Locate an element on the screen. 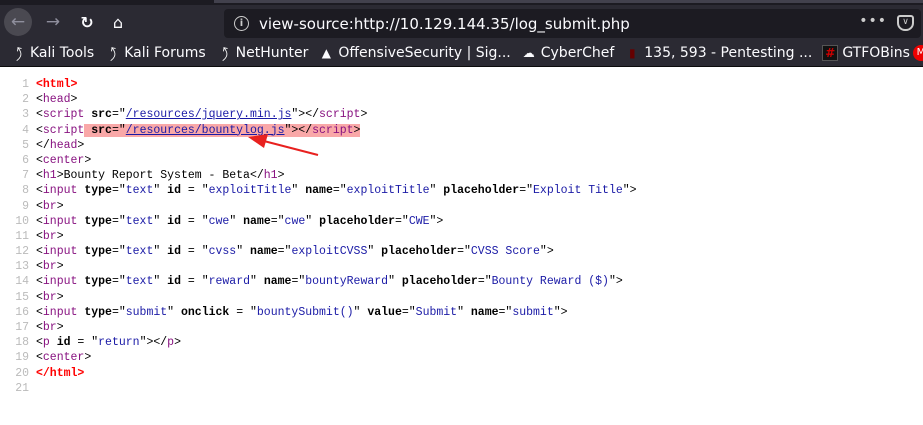 The width and height of the screenshot is (923, 425). tag-name: center is located at coordinates (63, 160).